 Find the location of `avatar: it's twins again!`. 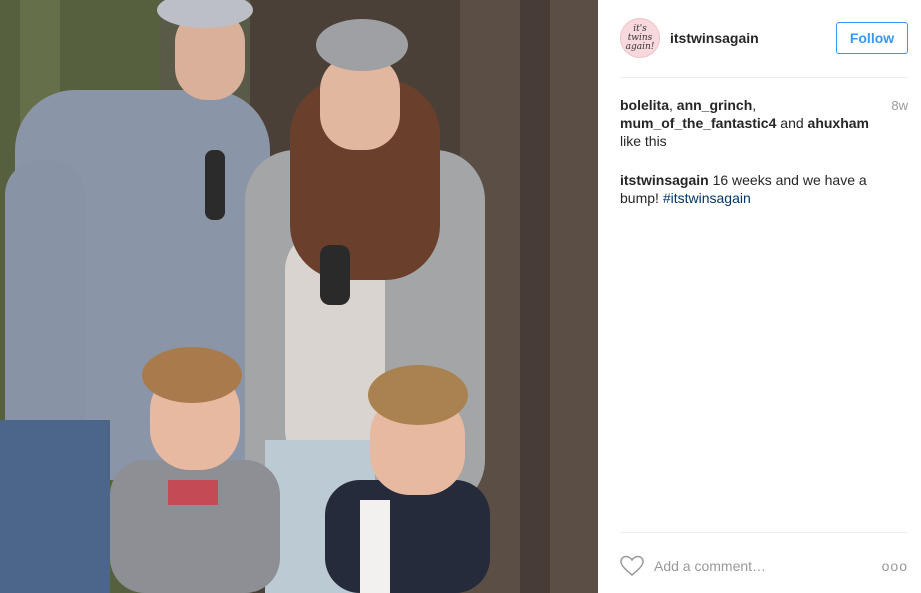

avatar: it's twins again! is located at coordinates (640, 38).